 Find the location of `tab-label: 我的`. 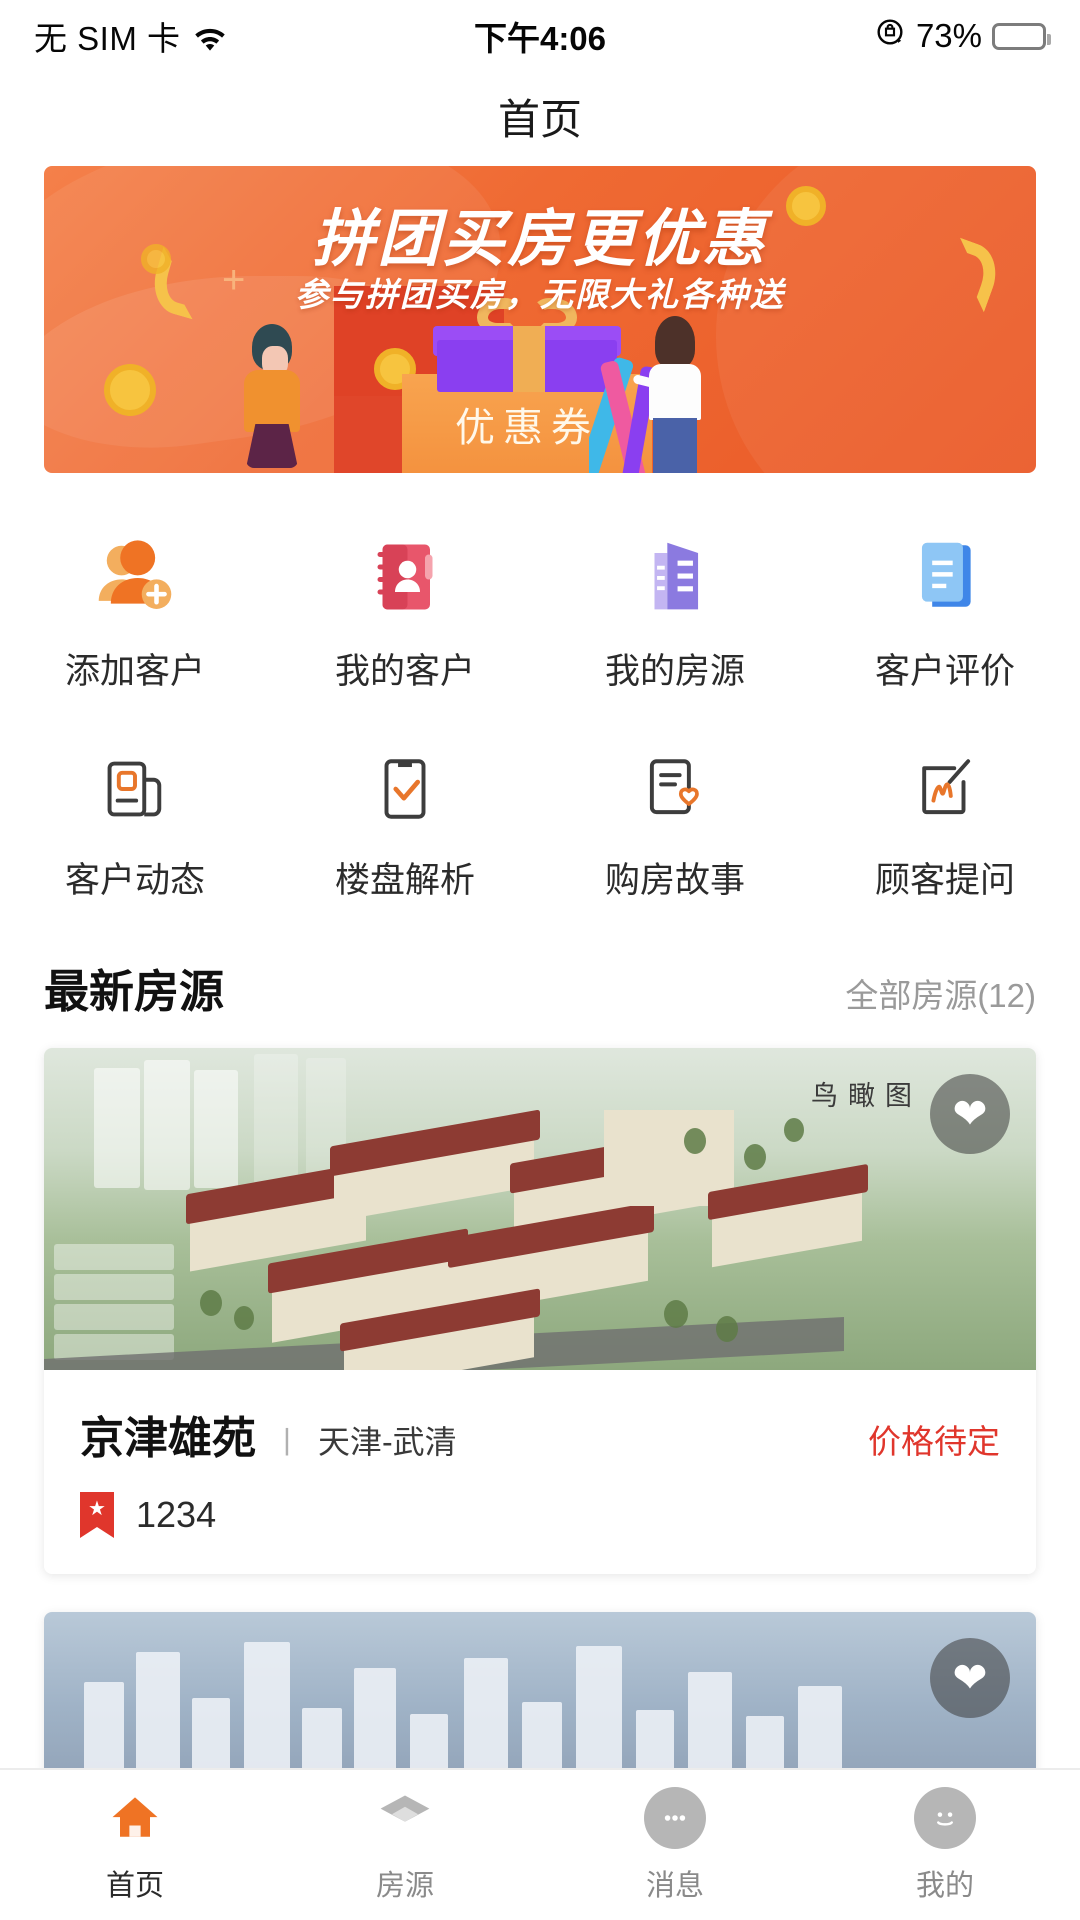

tab-label: 我的 is located at coordinates (944, 1886).